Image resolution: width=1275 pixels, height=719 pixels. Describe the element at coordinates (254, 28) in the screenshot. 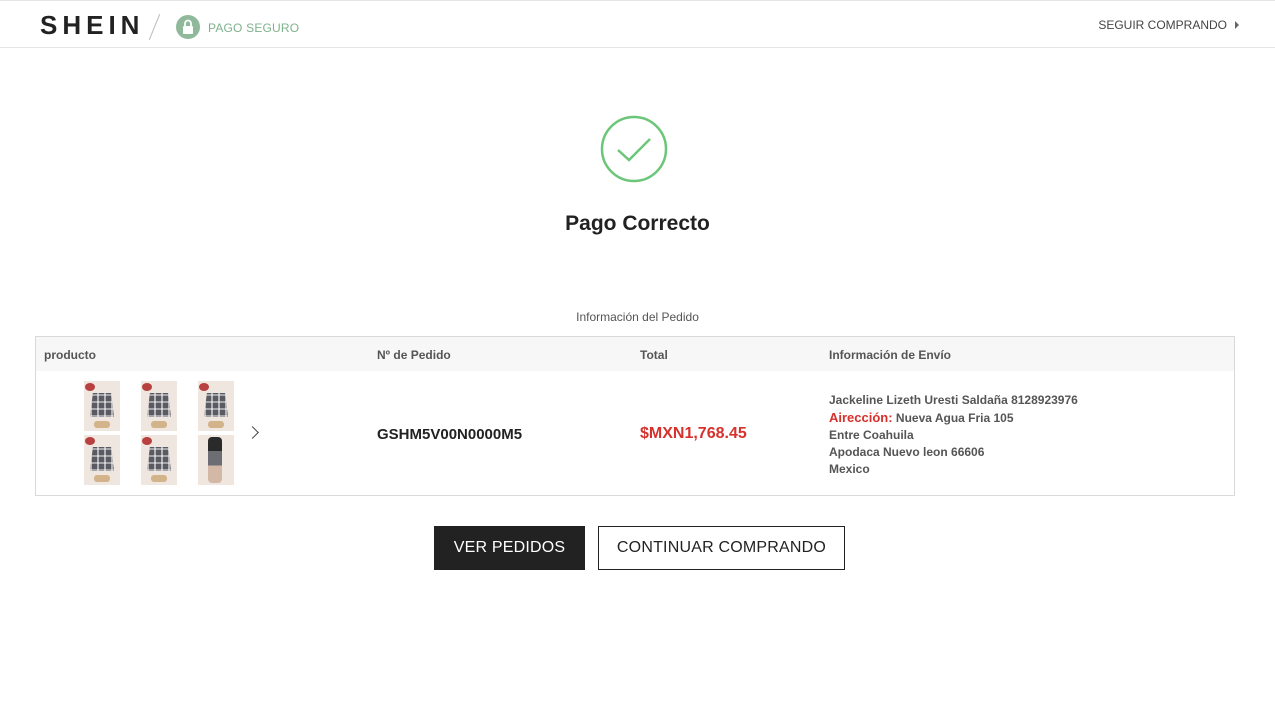

I see `secure-payment-label: PAGO SEGURO` at that location.